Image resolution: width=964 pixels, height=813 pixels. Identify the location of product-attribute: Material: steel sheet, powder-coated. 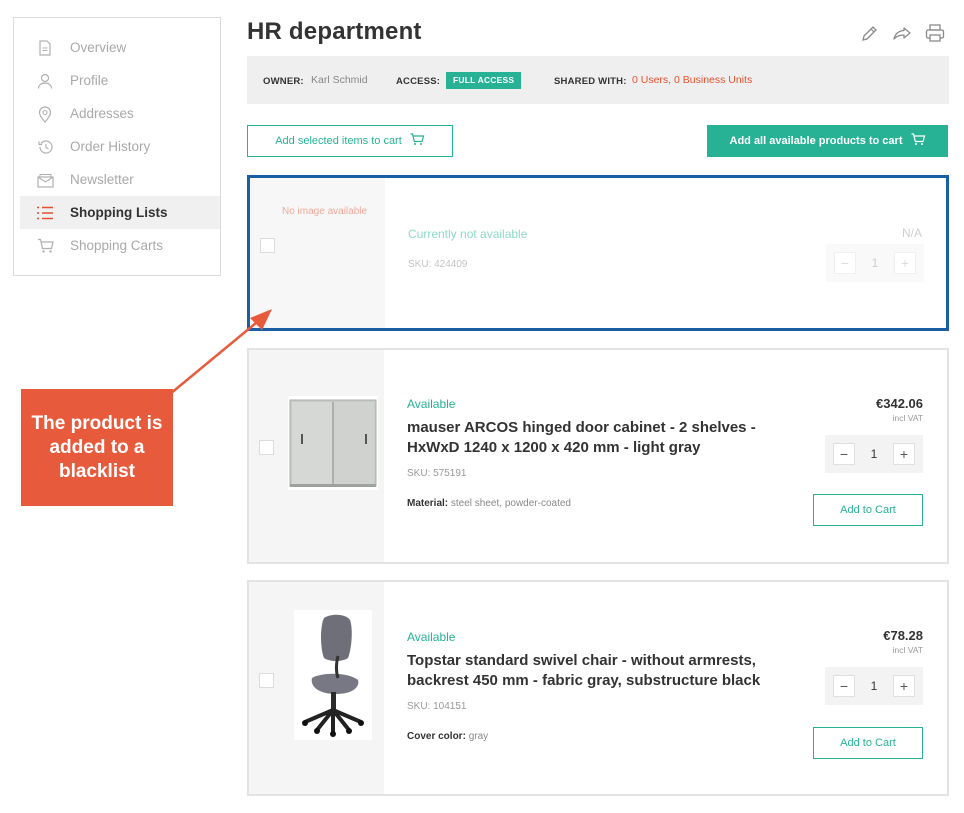
(489, 503).